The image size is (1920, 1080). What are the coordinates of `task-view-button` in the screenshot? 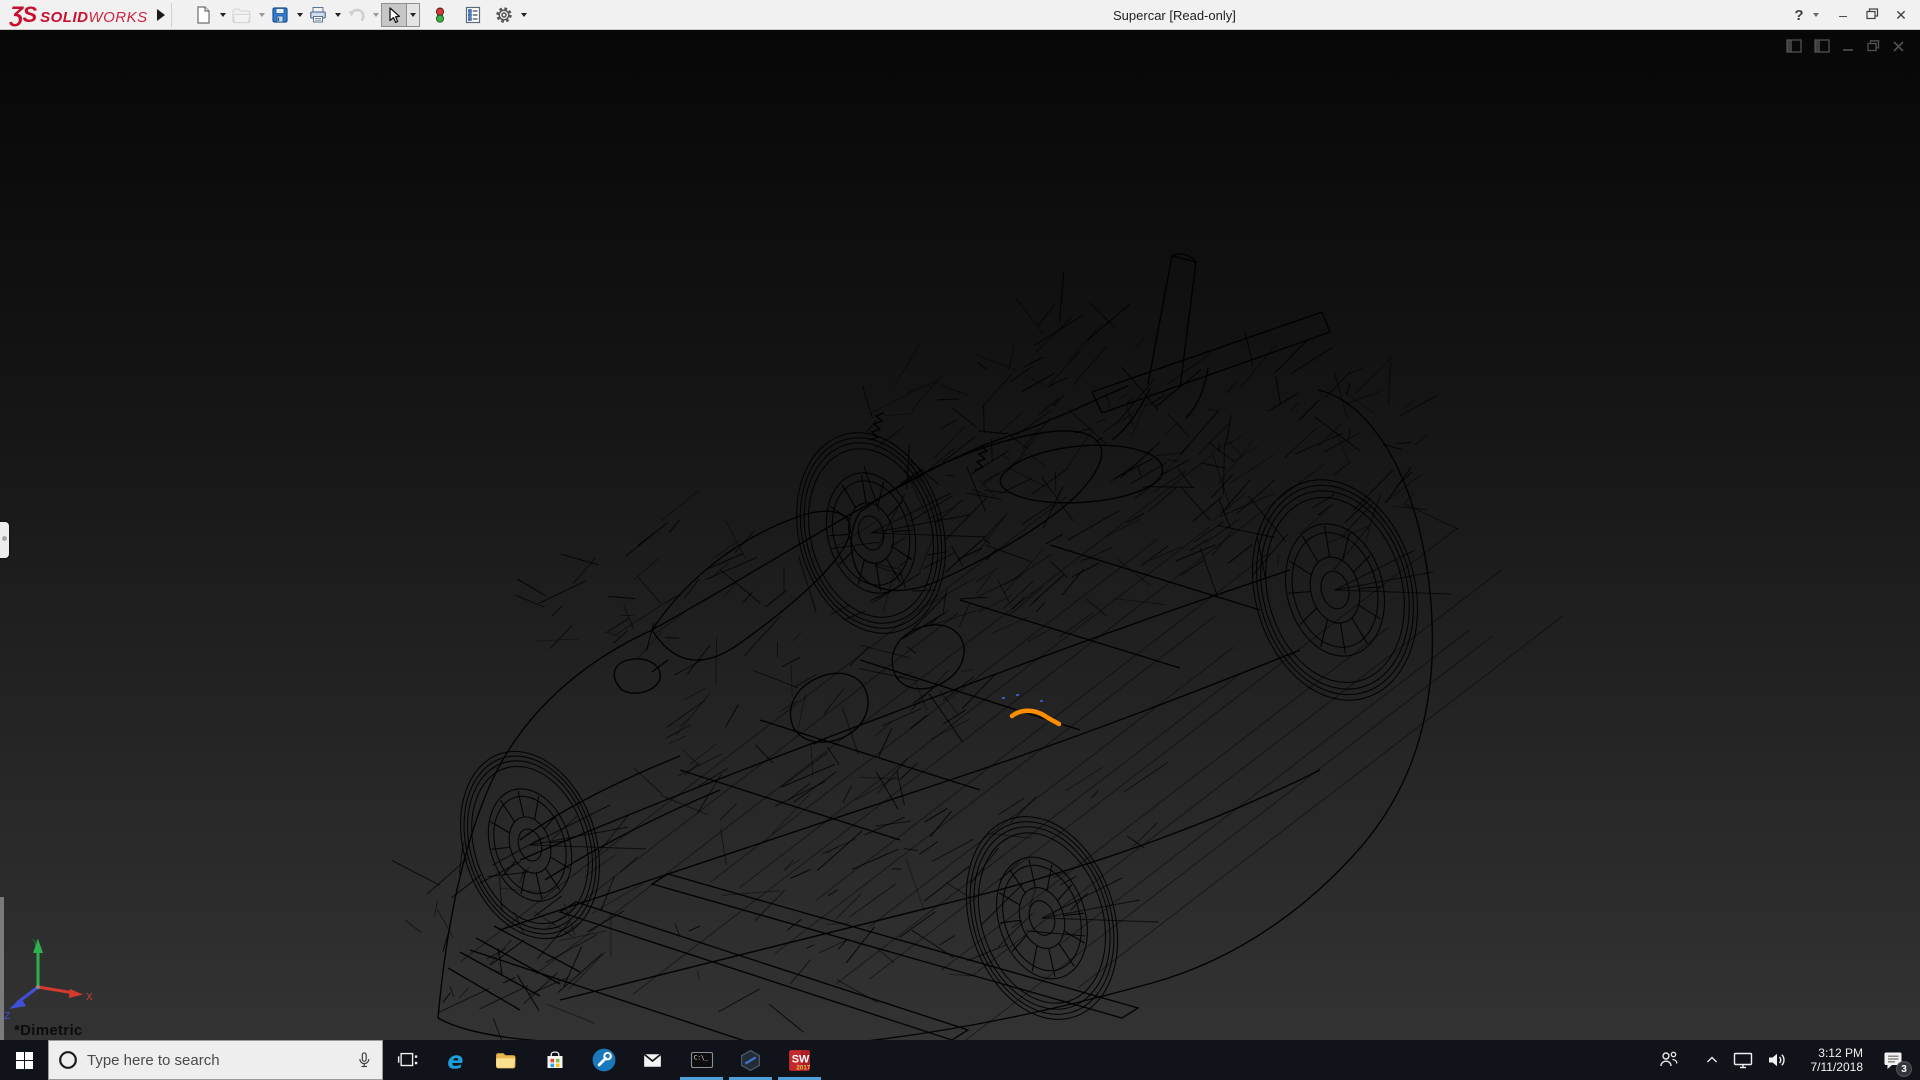 It's located at (407, 1060).